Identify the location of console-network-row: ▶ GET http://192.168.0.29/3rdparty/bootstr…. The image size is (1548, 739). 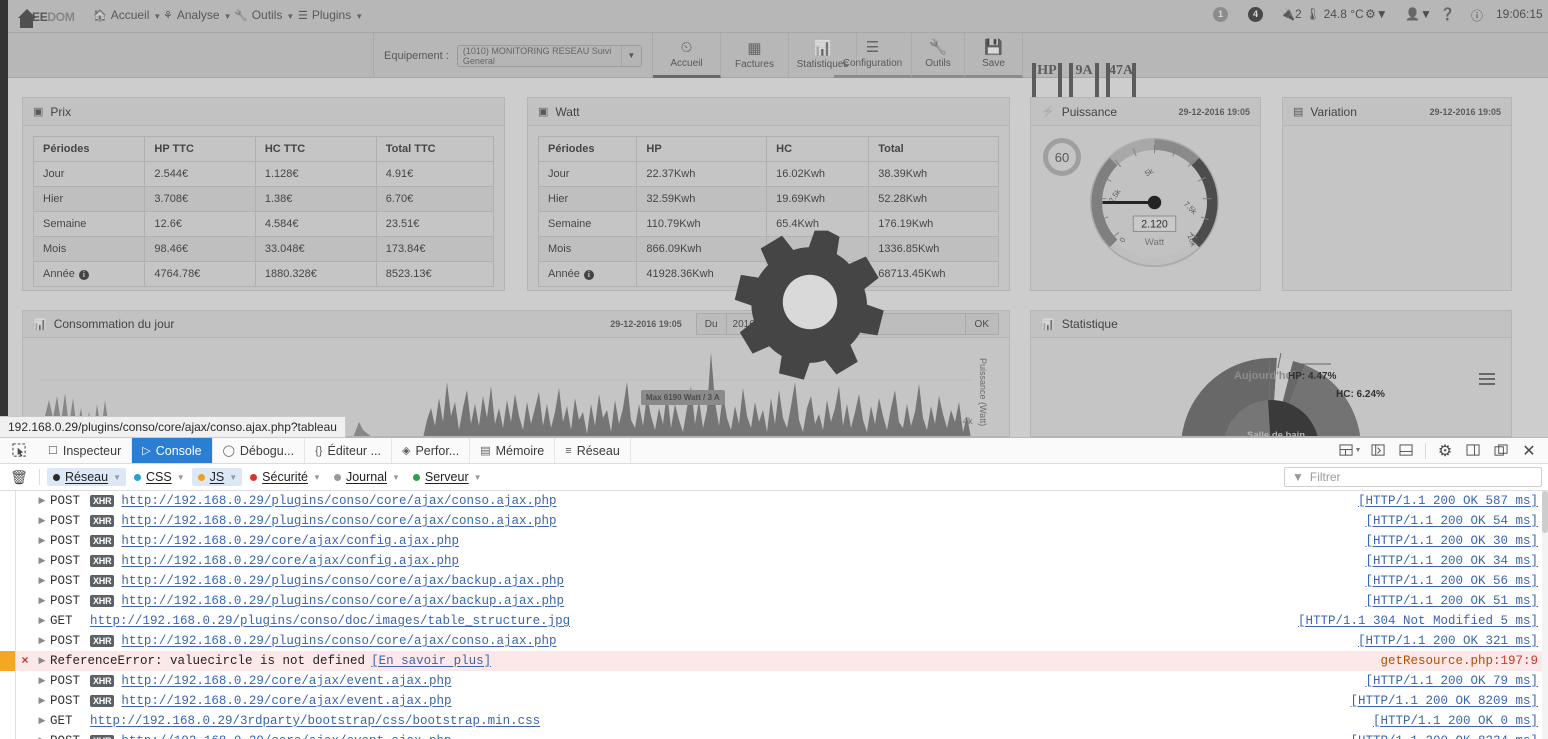
(774, 721).